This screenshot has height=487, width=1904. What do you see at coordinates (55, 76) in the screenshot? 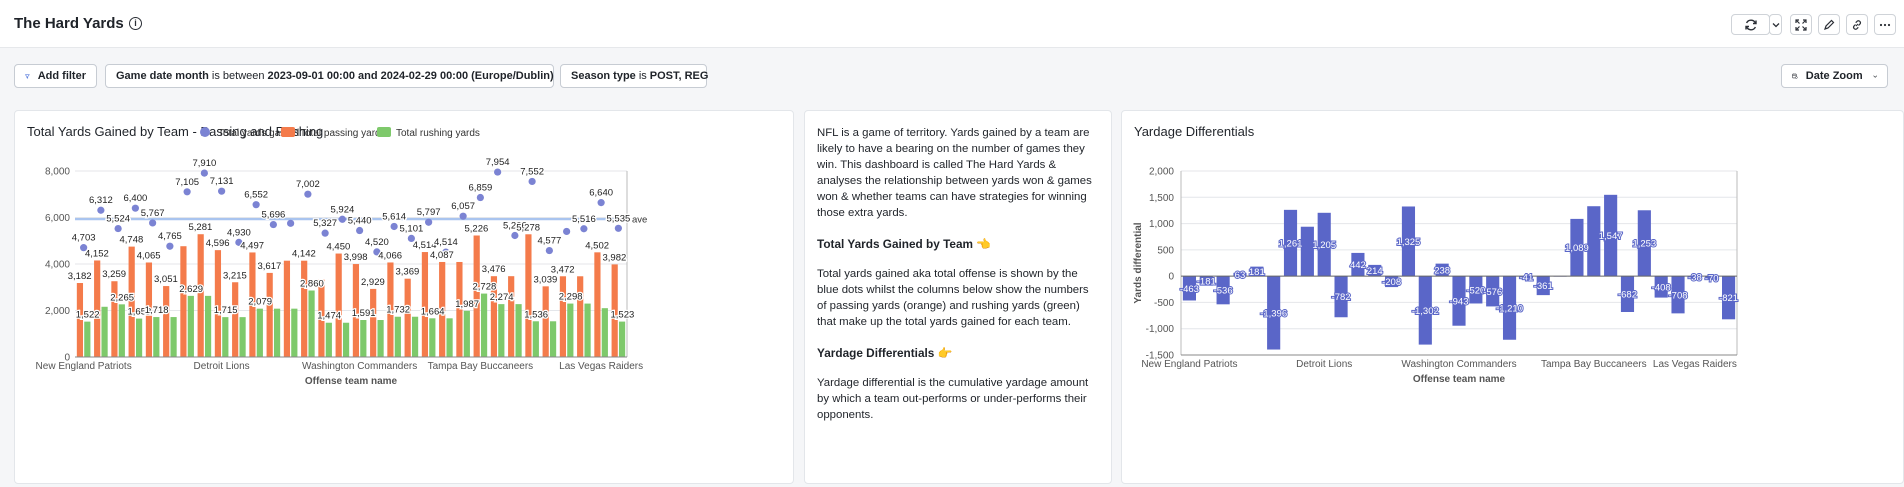
I see `add-filter-button: Add filter` at bounding box center [55, 76].